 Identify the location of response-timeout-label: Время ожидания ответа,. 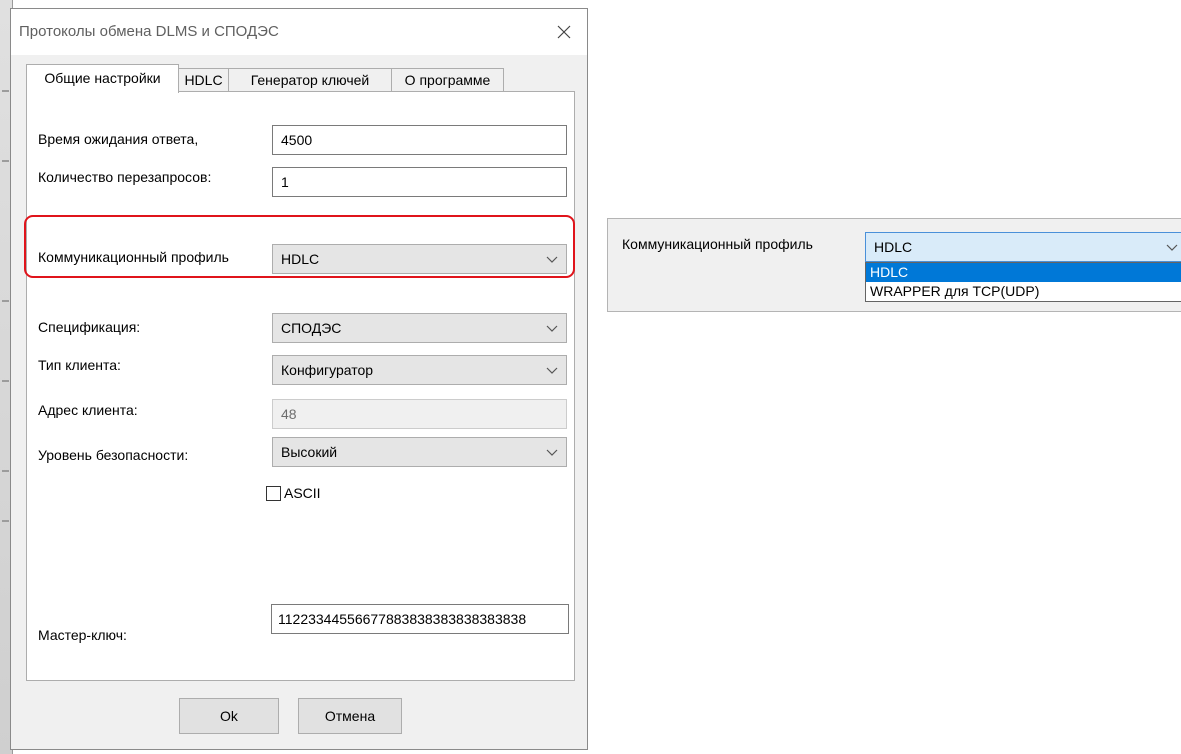
(118, 139).